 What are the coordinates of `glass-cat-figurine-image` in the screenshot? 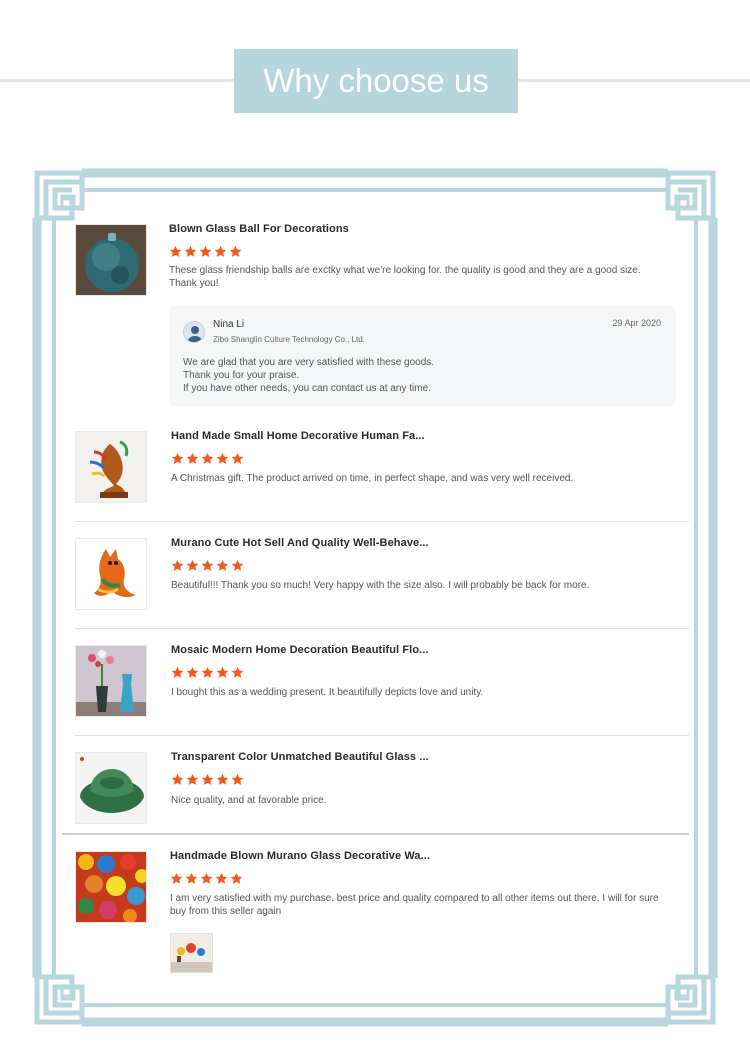 It's located at (111, 574).